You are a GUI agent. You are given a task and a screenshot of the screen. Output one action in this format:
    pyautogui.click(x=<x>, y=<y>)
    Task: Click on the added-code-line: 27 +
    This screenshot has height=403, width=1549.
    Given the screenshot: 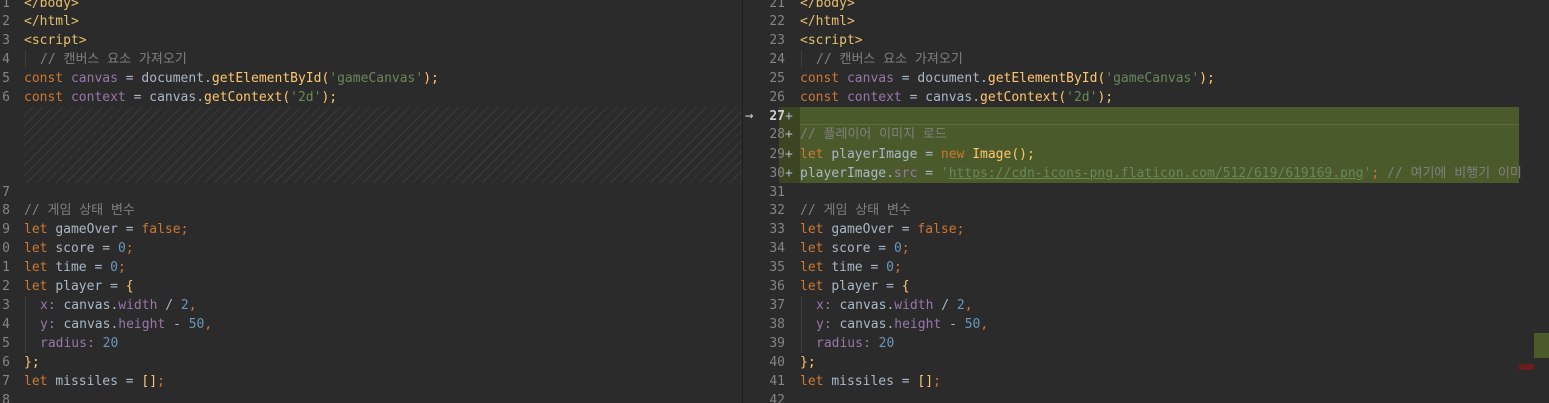 What is the action you would take?
    pyautogui.click(x=1146, y=116)
    